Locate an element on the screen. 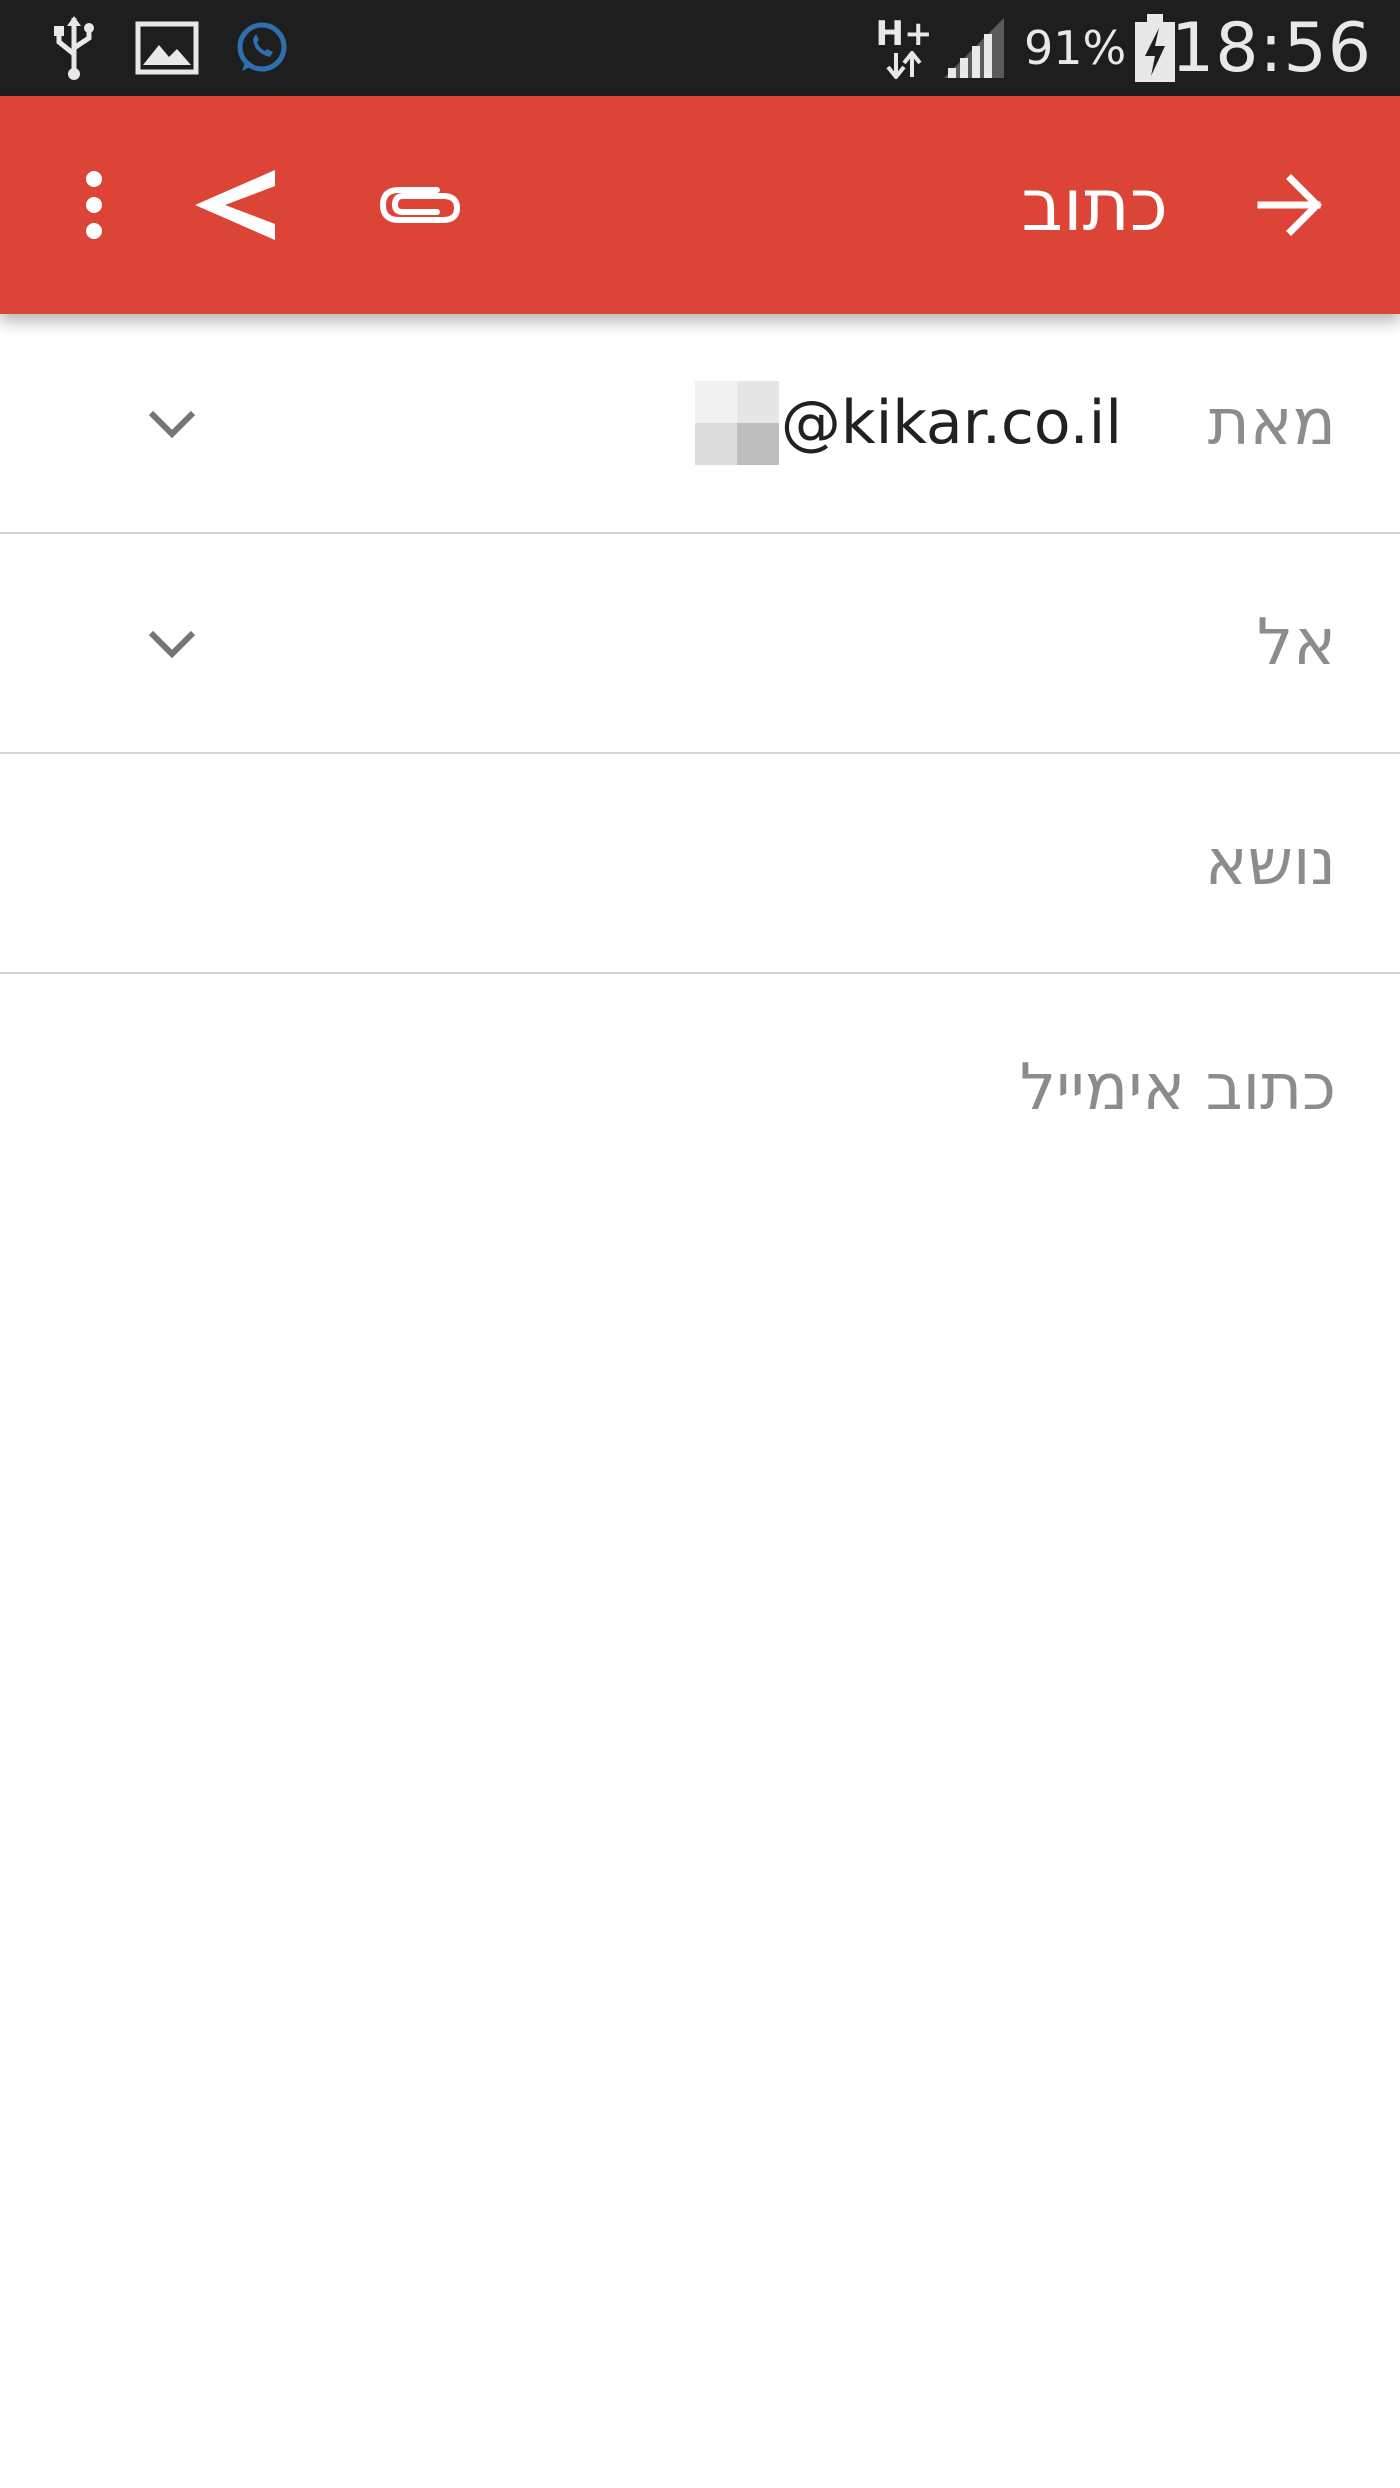 Image resolution: width=1400 pixels, height=2488 pixels. overflow-menu-button is located at coordinates (94, 205).